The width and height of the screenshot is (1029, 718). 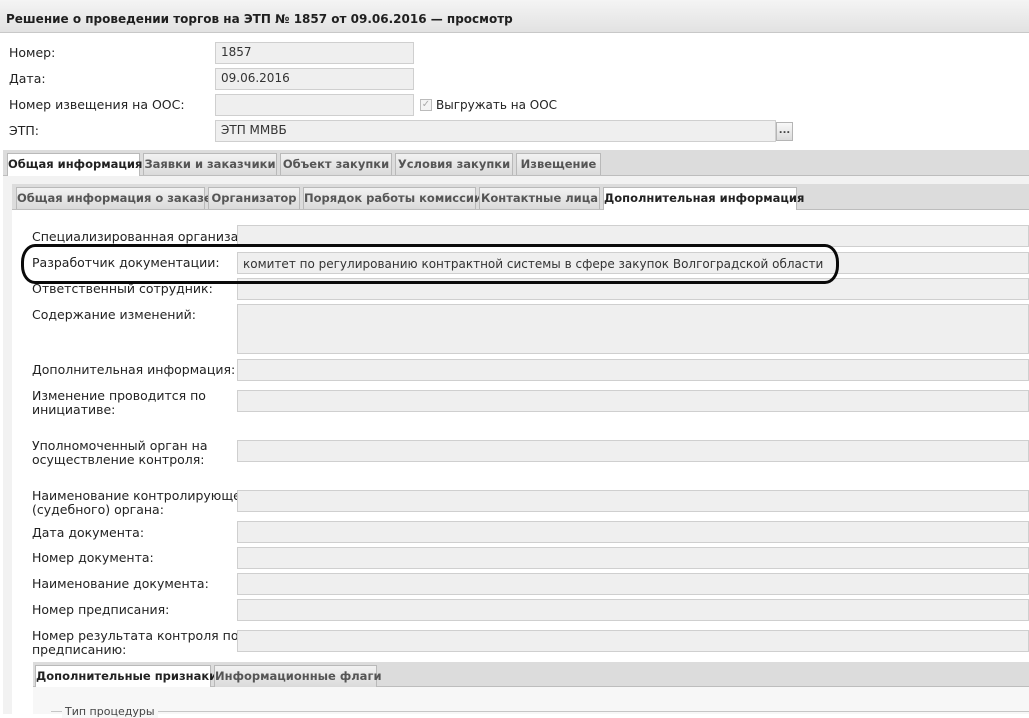 I want to click on notice-number-label: Номер извещения на ООС:, so click(x=97, y=104).